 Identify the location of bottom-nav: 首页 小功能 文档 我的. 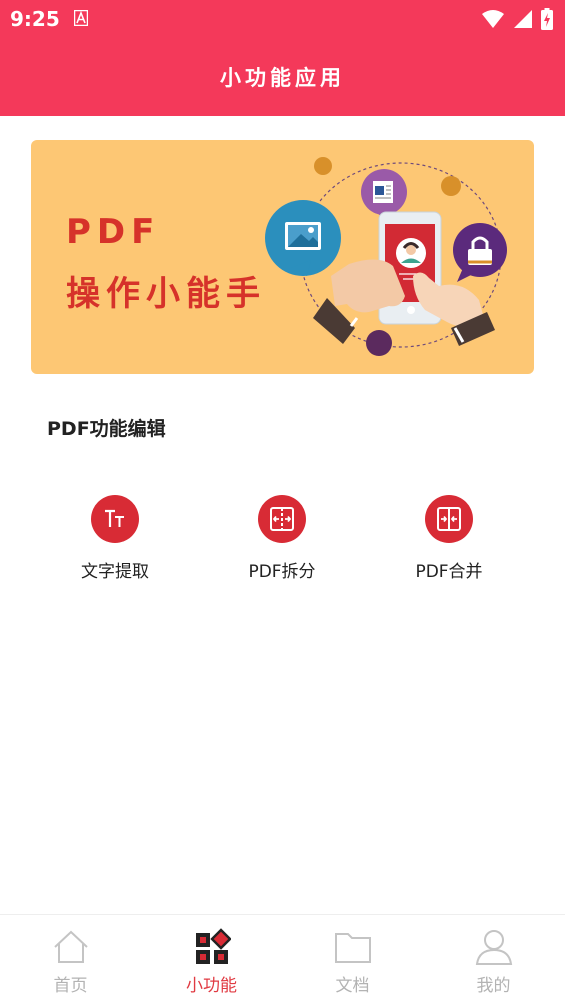
(282, 959).